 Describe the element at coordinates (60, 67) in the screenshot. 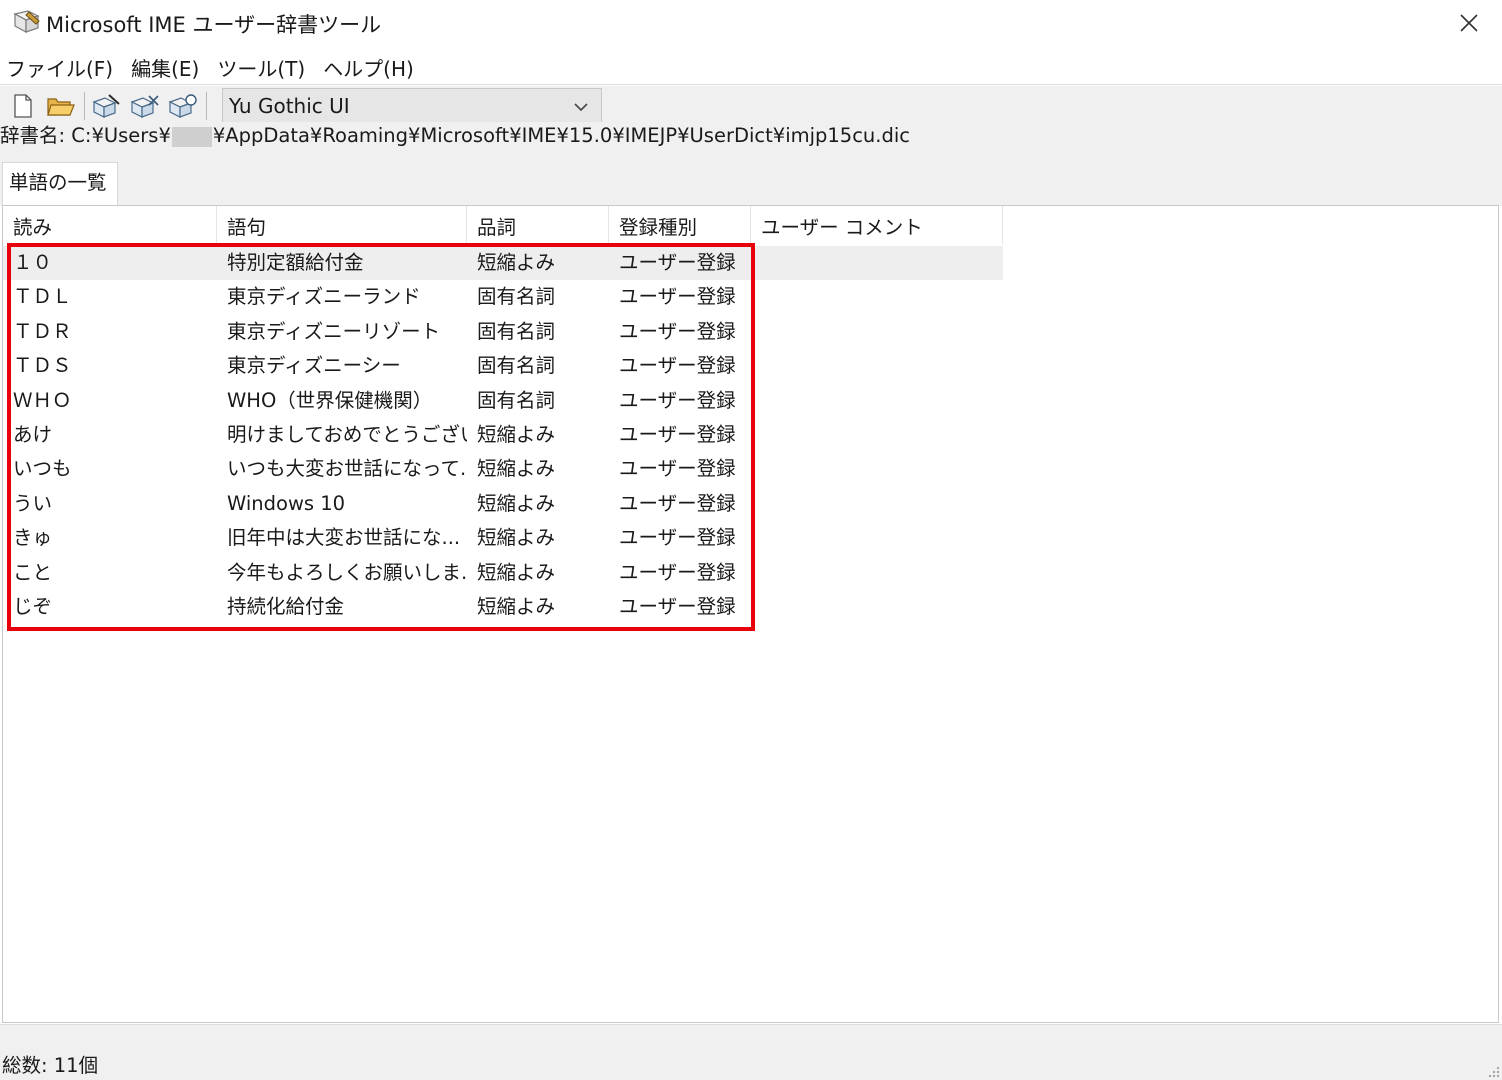

I see `menu-file: ファイル(F)` at that location.